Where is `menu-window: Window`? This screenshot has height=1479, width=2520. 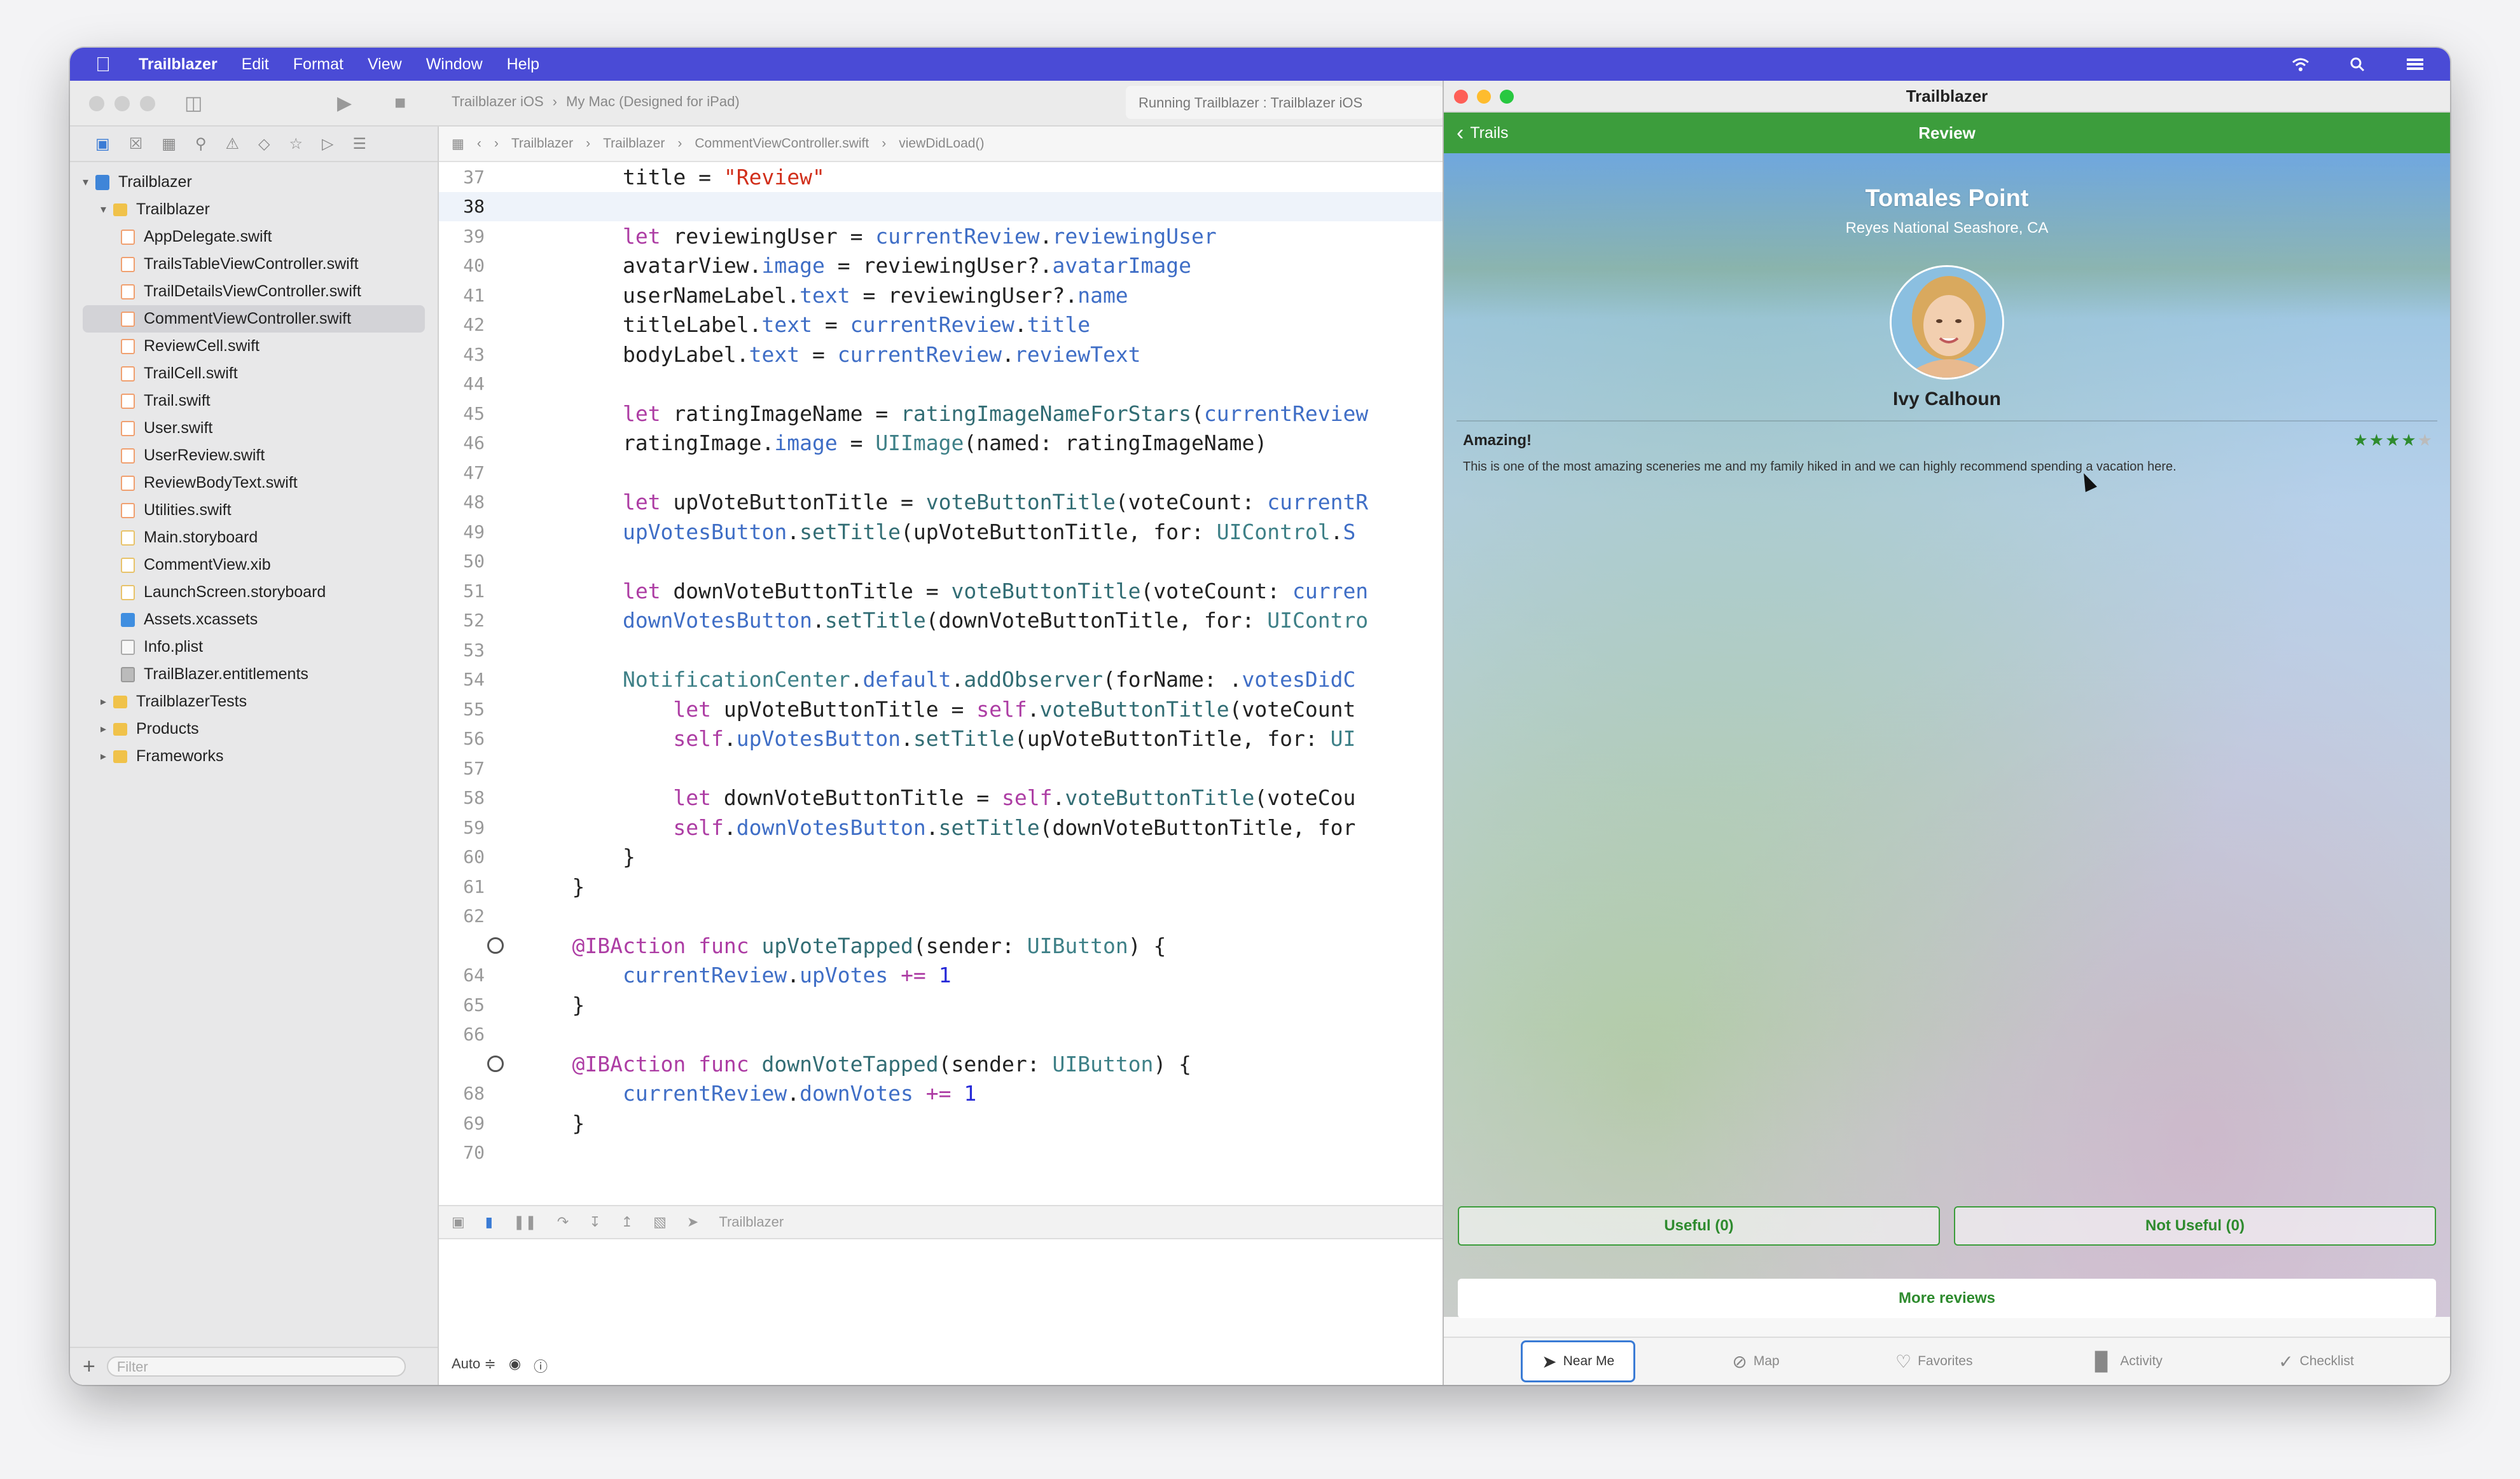
menu-window: Window is located at coordinates (454, 64).